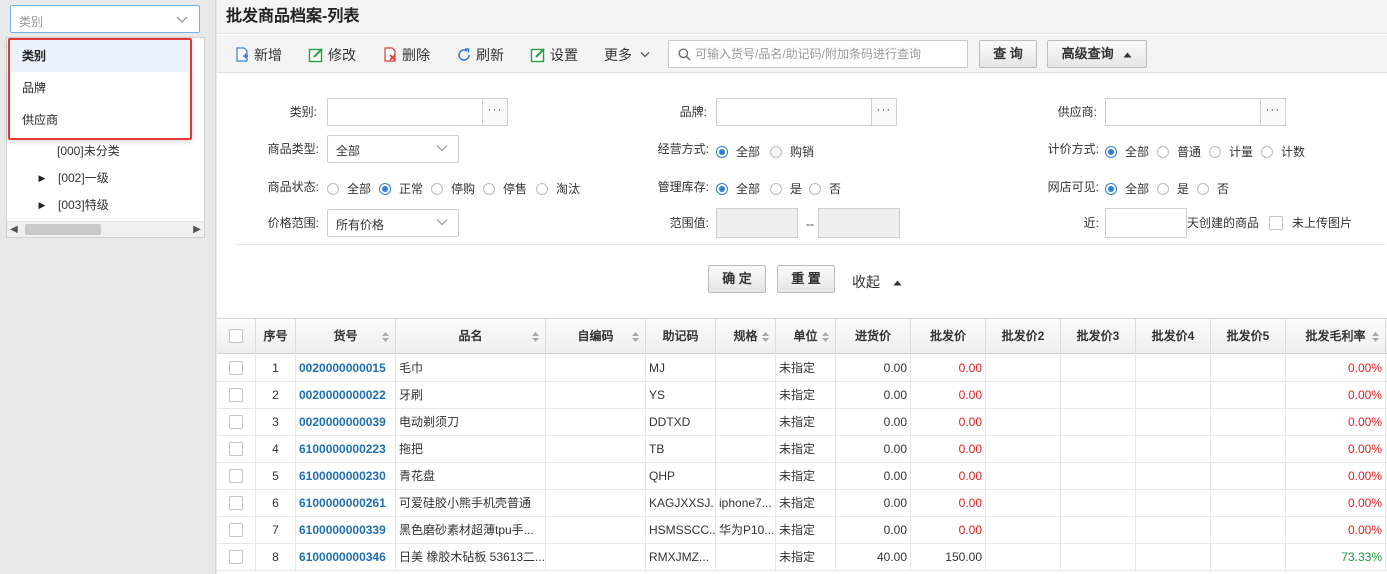 This screenshot has width=1387, height=574. Describe the element at coordinates (346, 368) in the screenshot. I see `cell-code: 0020000000015` at that location.